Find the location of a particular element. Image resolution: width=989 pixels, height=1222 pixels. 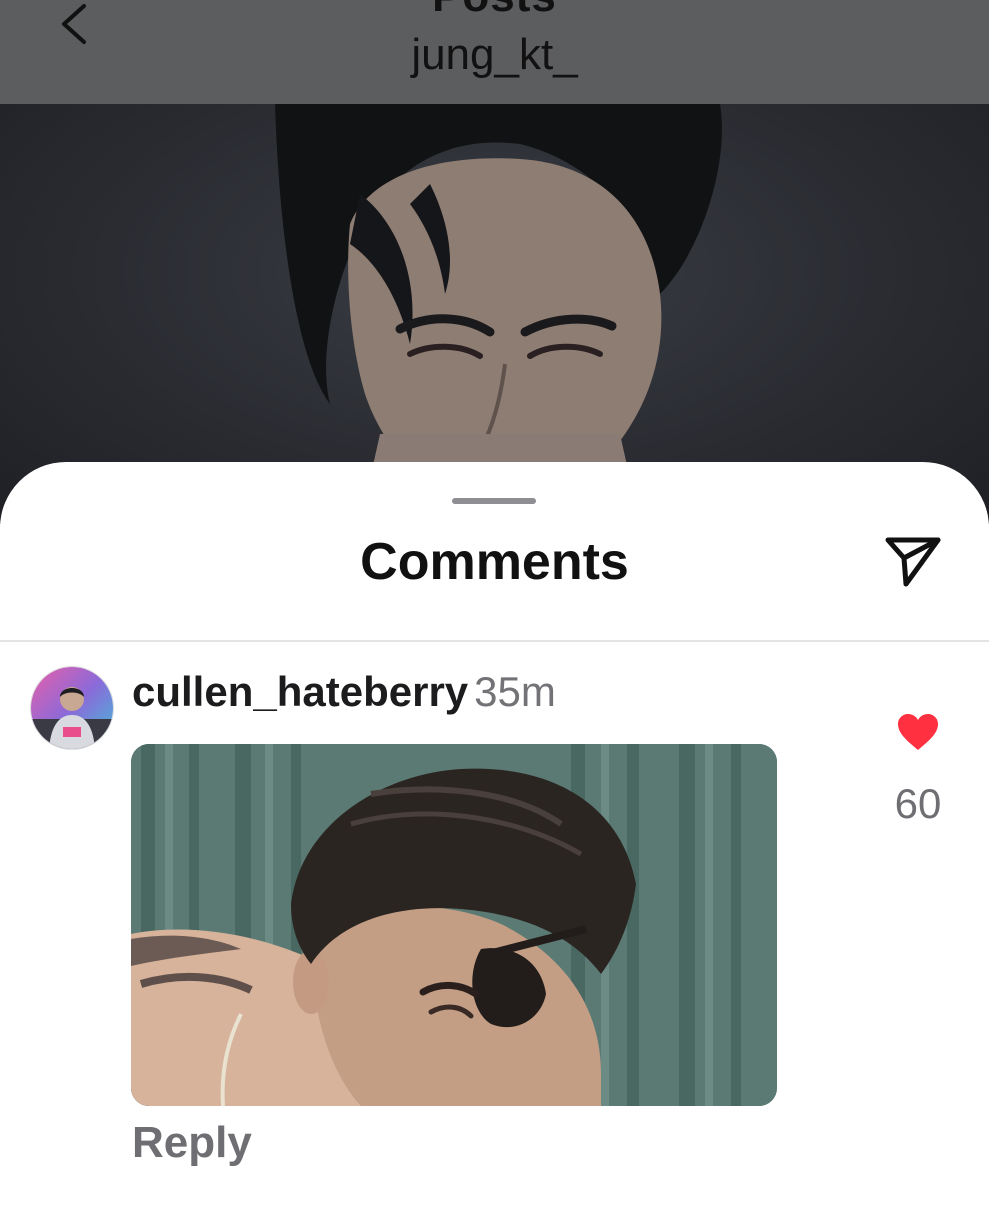

sheet-divider is located at coordinates (494, 641).